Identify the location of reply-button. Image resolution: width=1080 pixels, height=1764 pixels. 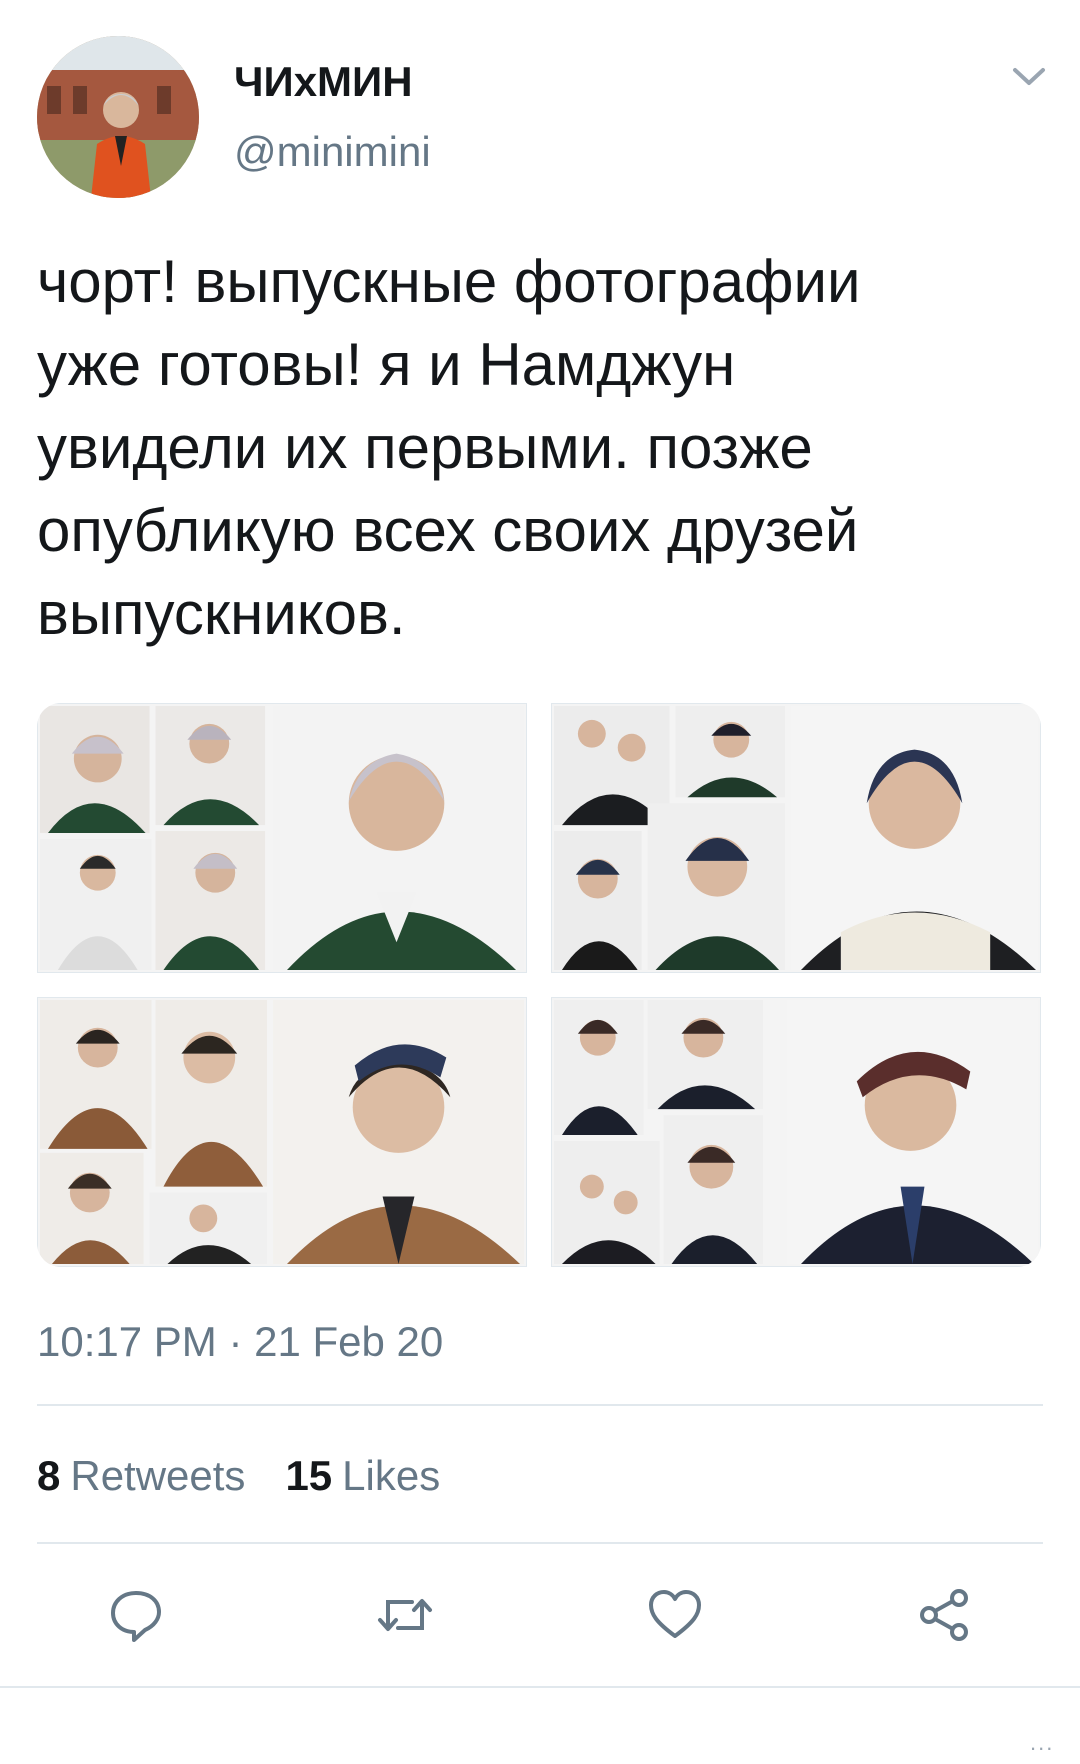
(136, 1615).